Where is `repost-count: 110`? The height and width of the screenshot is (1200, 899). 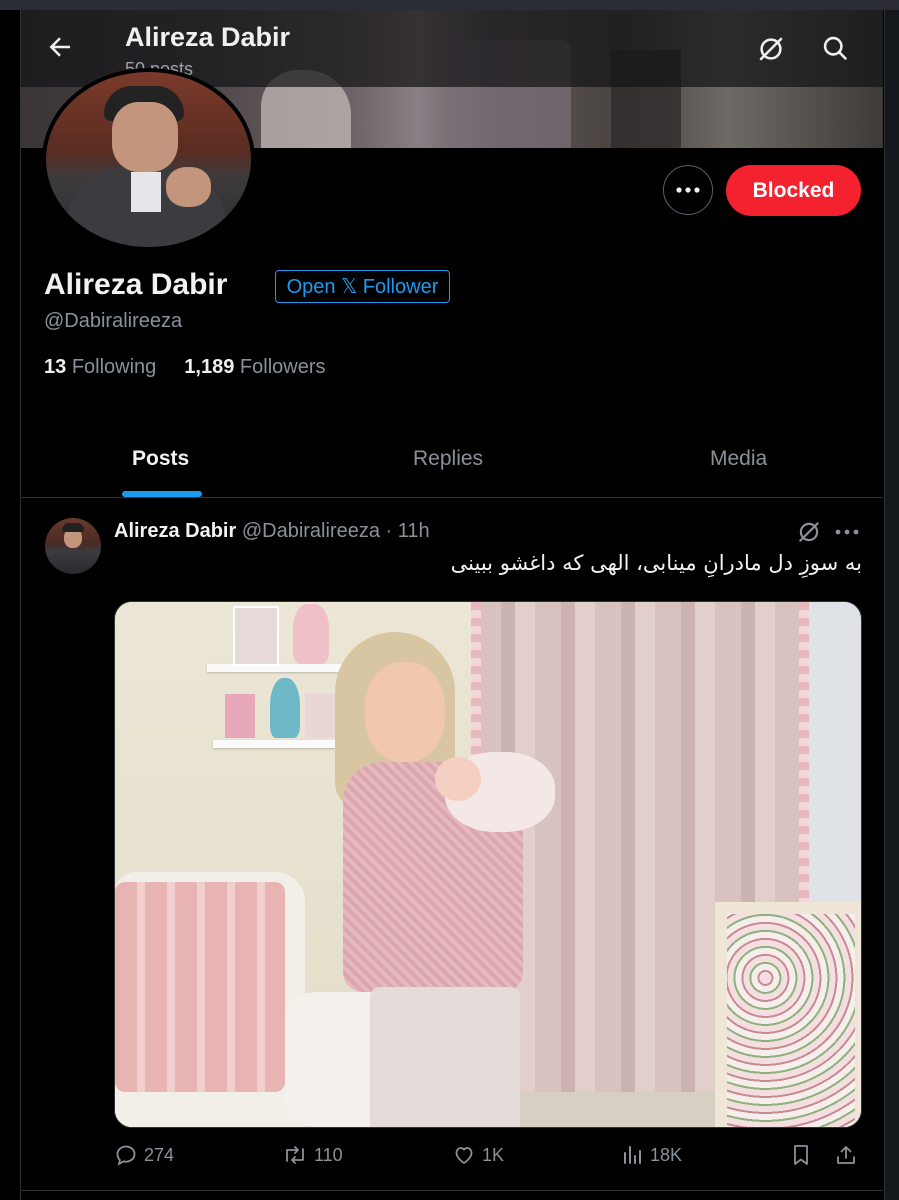
repost-count: 110 is located at coordinates (328, 1154).